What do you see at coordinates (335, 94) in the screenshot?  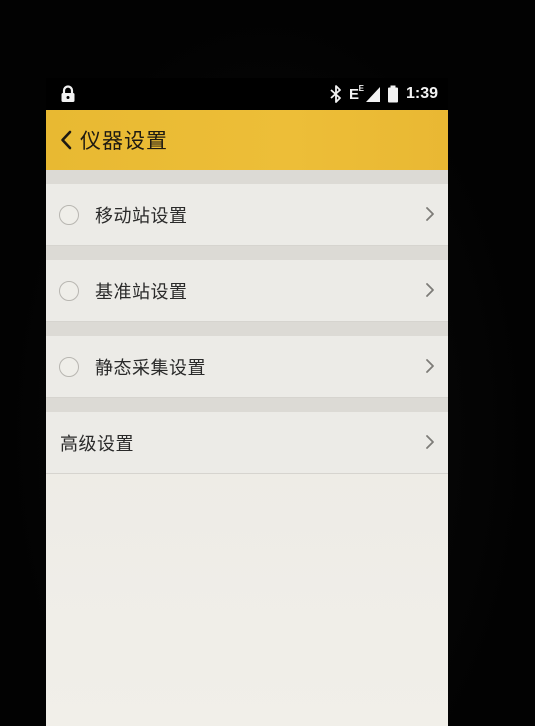 I see `bluetooth-icon` at bounding box center [335, 94].